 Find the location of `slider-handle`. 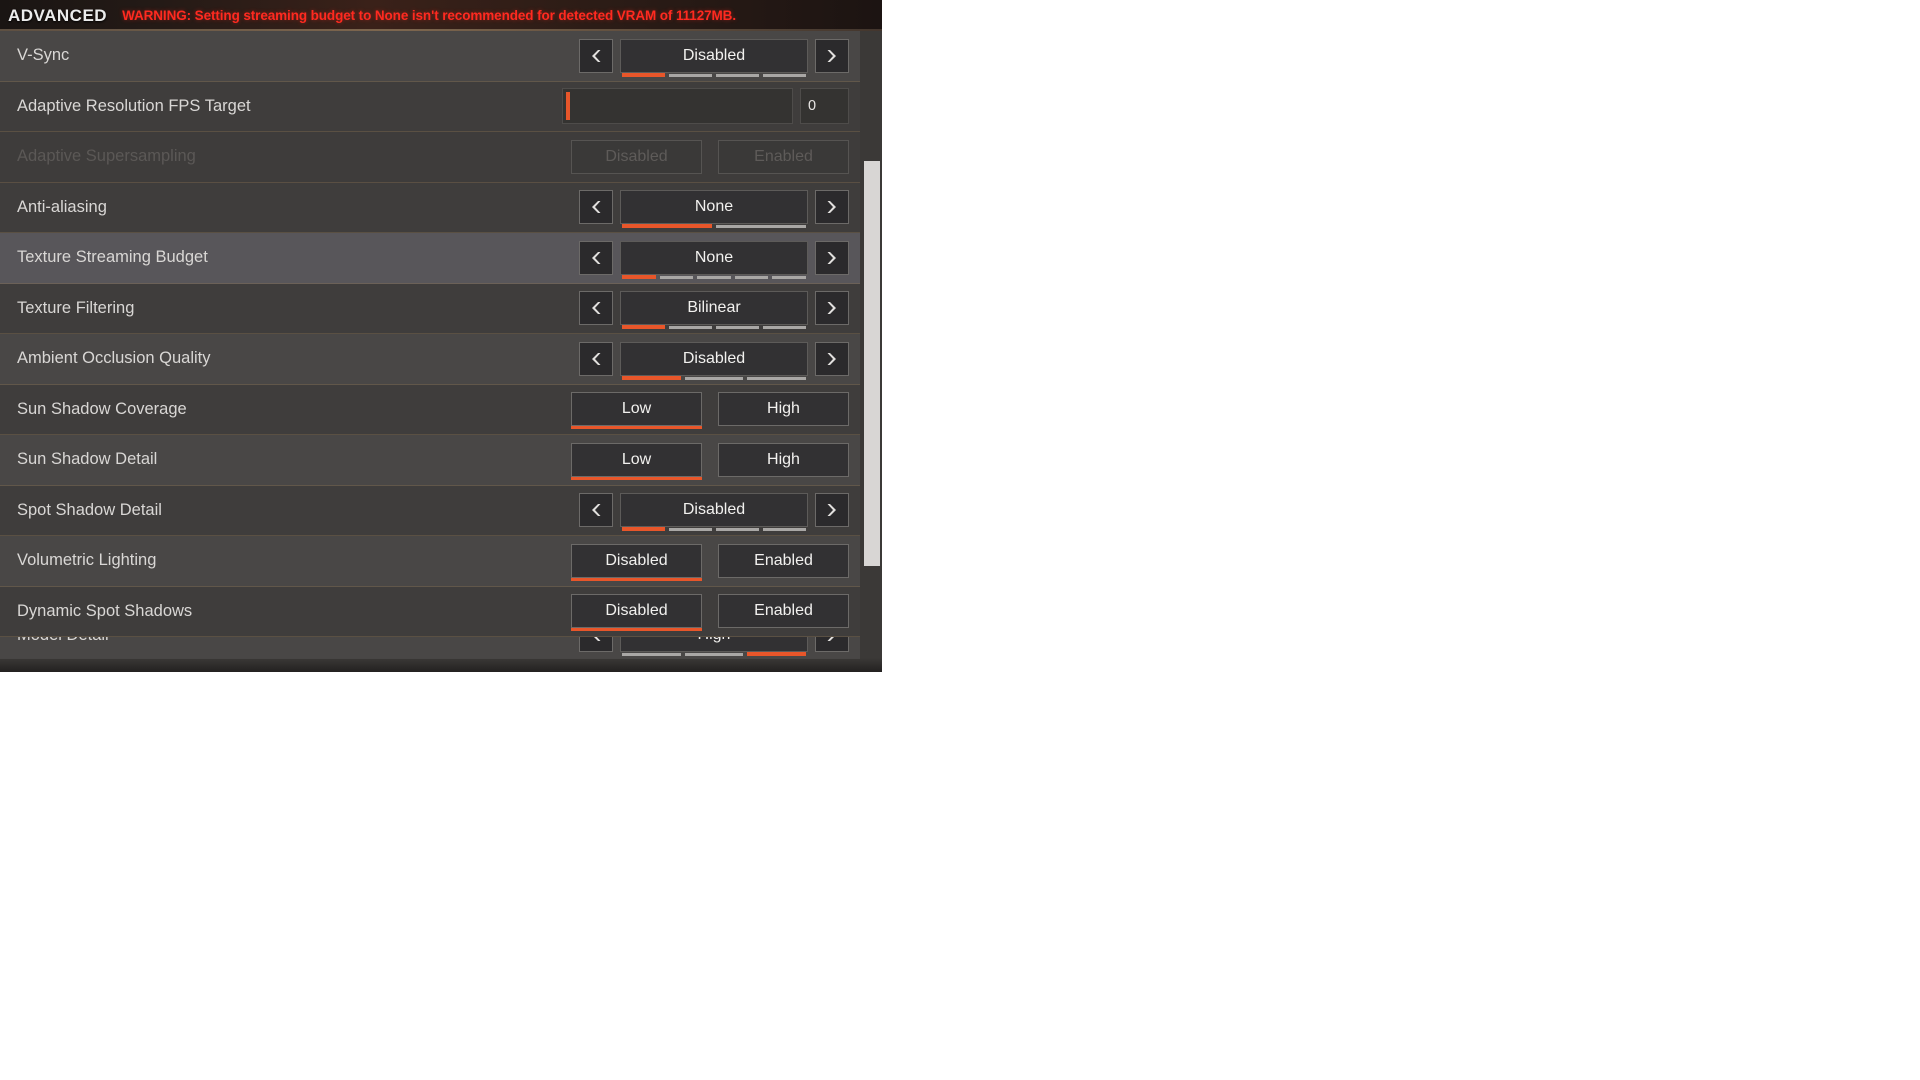

slider-handle is located at coordinates (568, 106).